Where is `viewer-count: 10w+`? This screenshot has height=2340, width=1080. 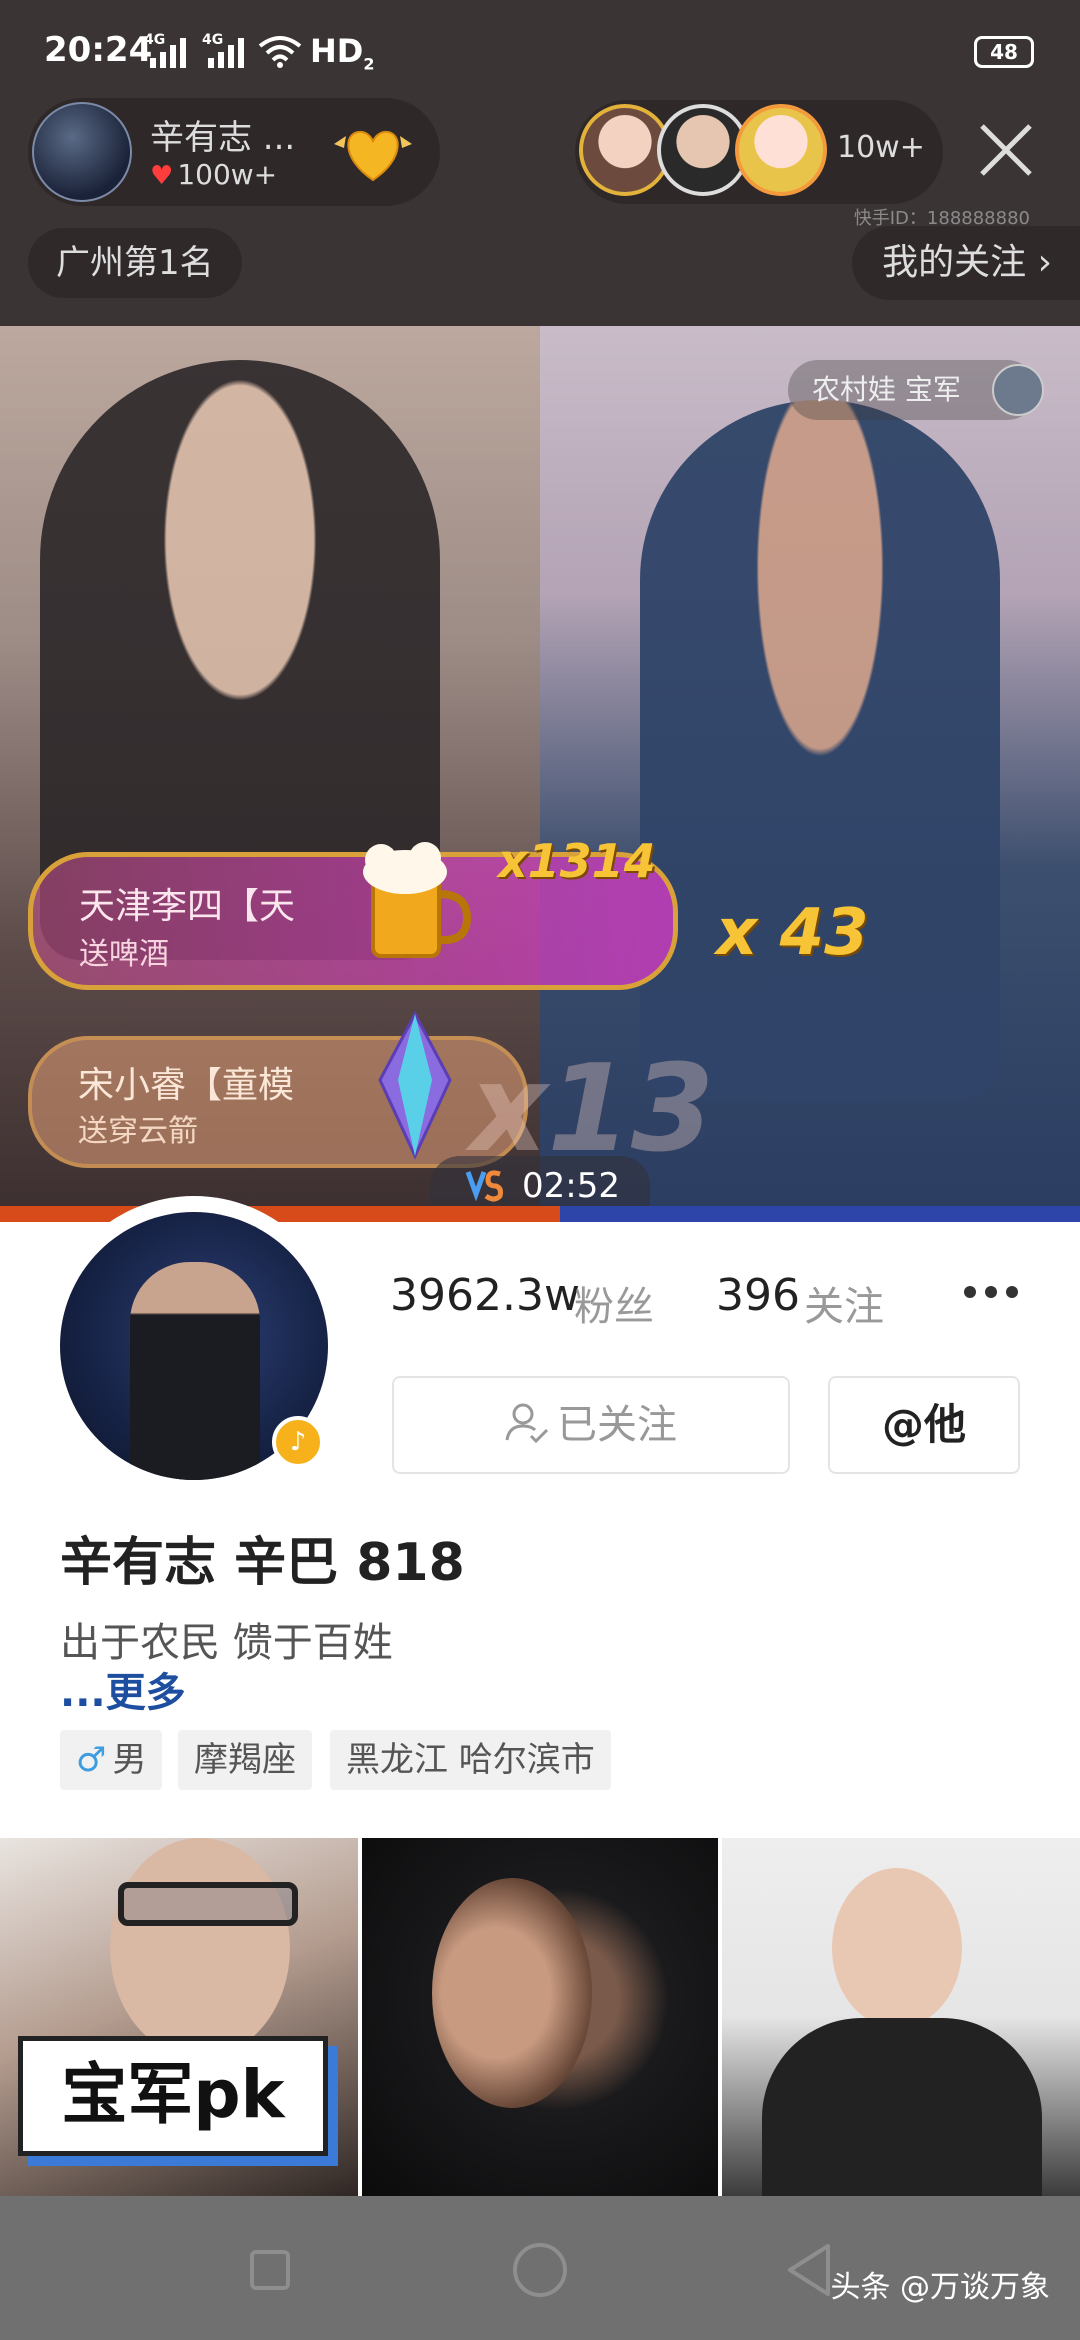
viewer-count: 10w+ is located at coordinates (881, 147).